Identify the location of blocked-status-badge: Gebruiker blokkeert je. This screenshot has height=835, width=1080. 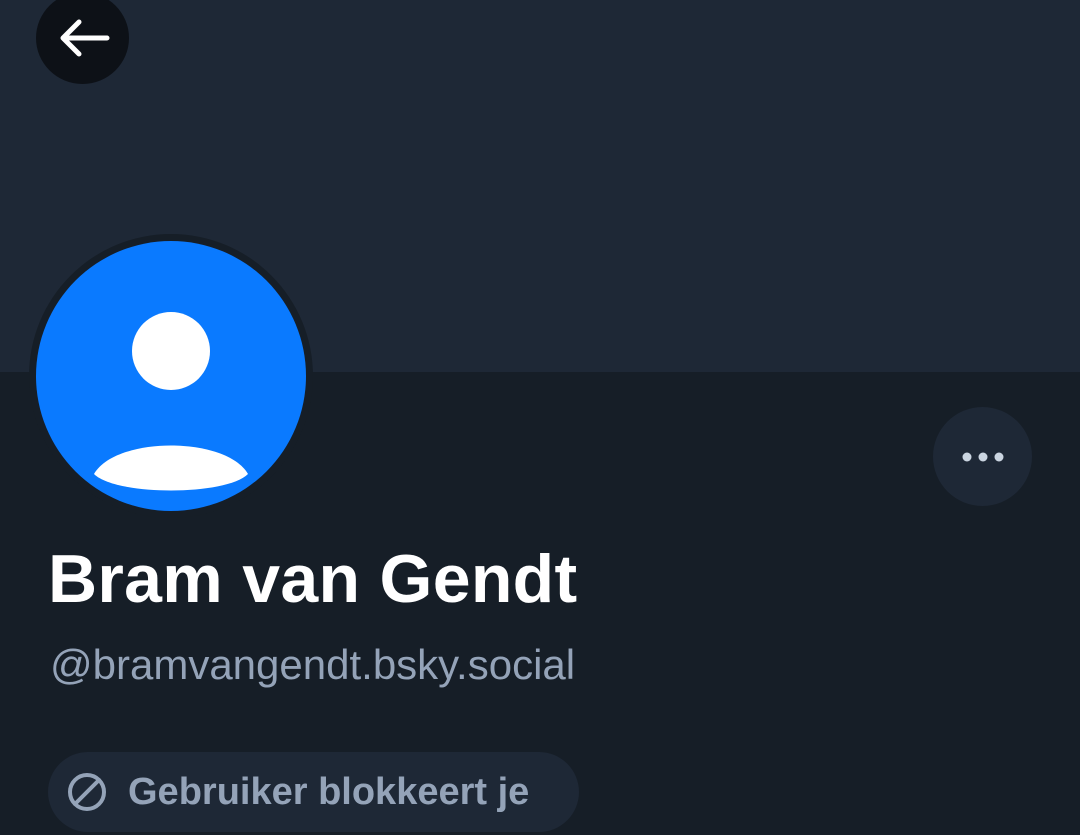
(313, 792).